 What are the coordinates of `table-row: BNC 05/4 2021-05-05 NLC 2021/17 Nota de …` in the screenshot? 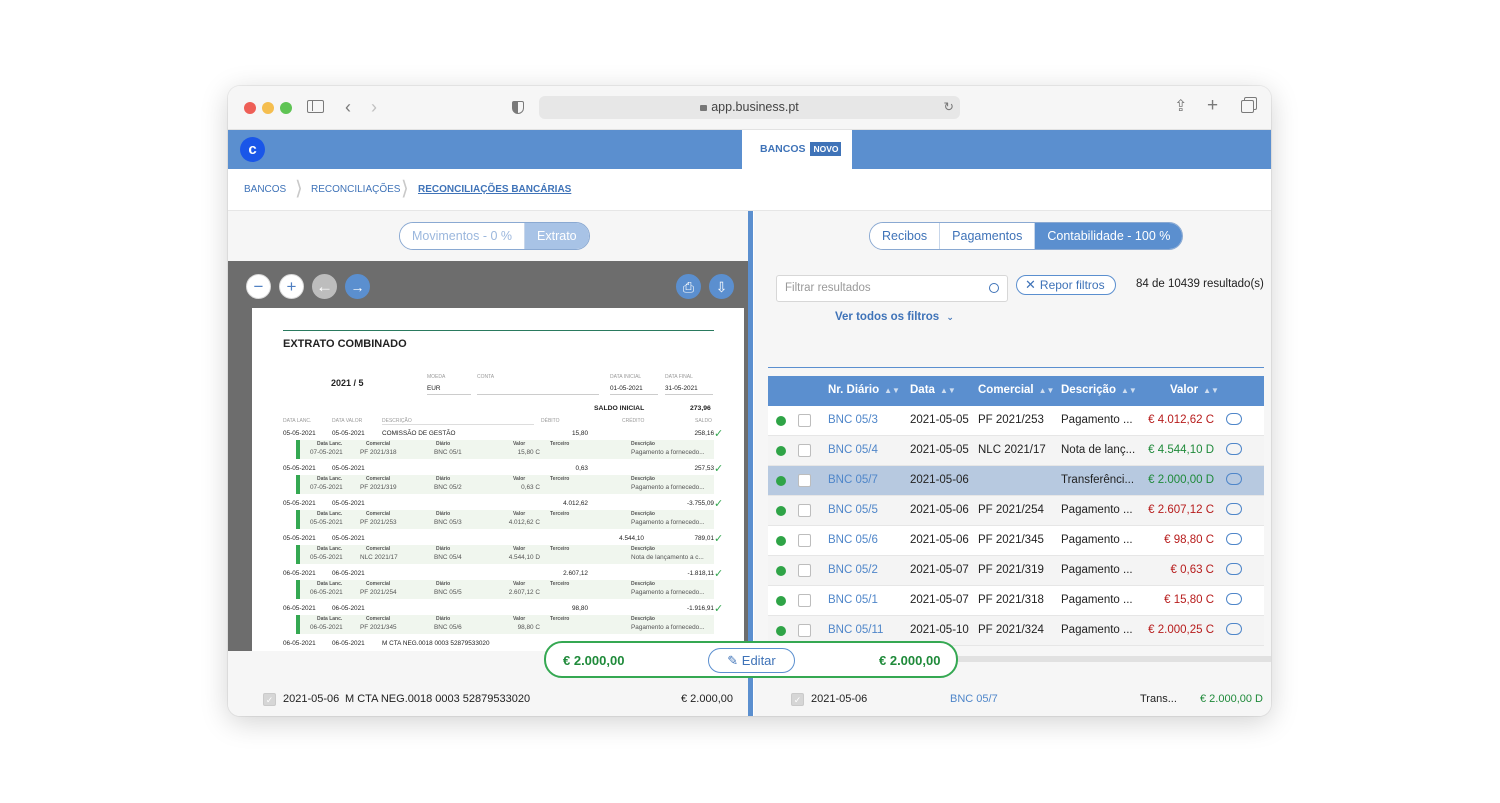 It's located at (1016, 451).